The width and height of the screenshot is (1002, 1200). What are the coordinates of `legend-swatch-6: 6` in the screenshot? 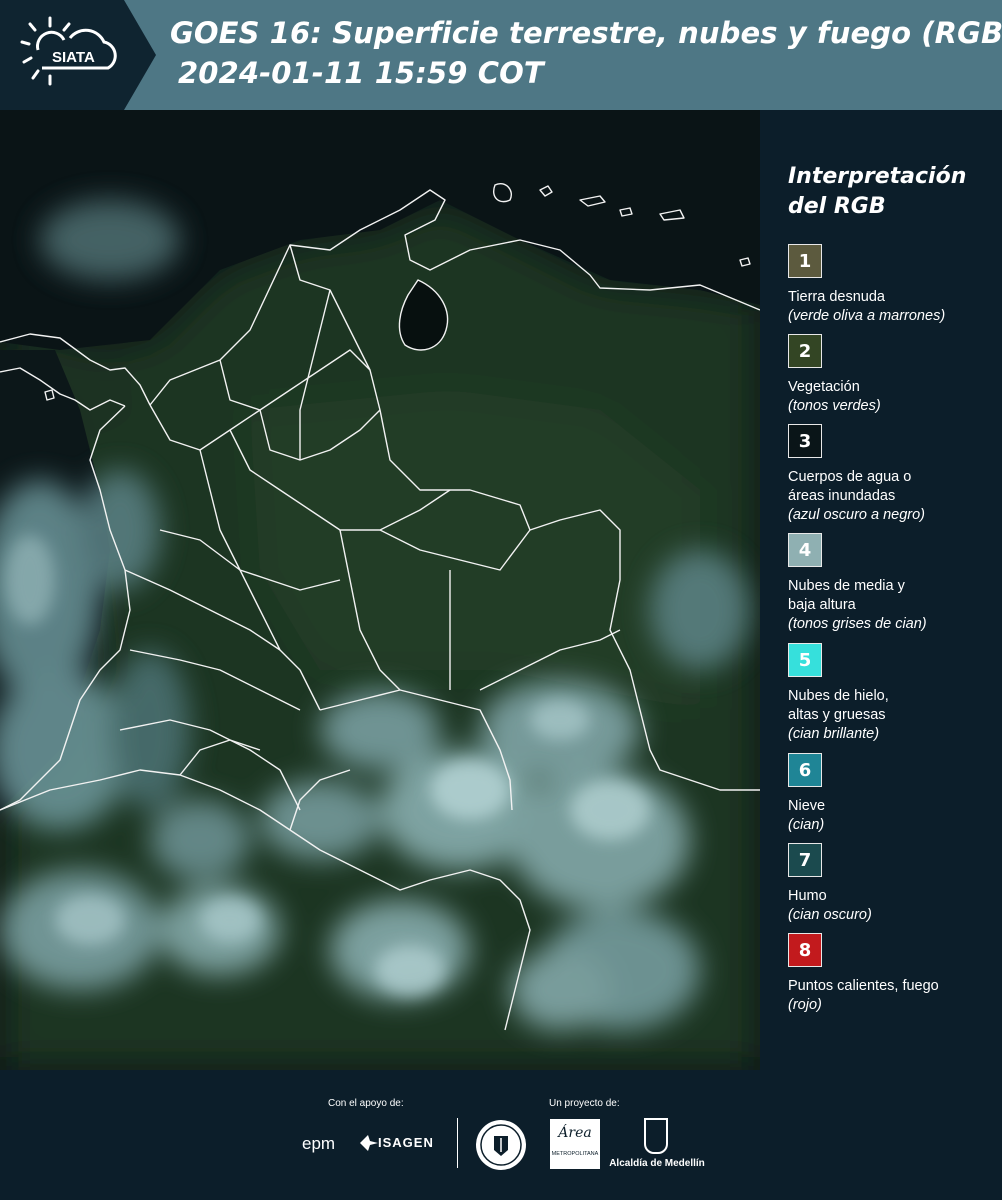 It's located at (805, 770).